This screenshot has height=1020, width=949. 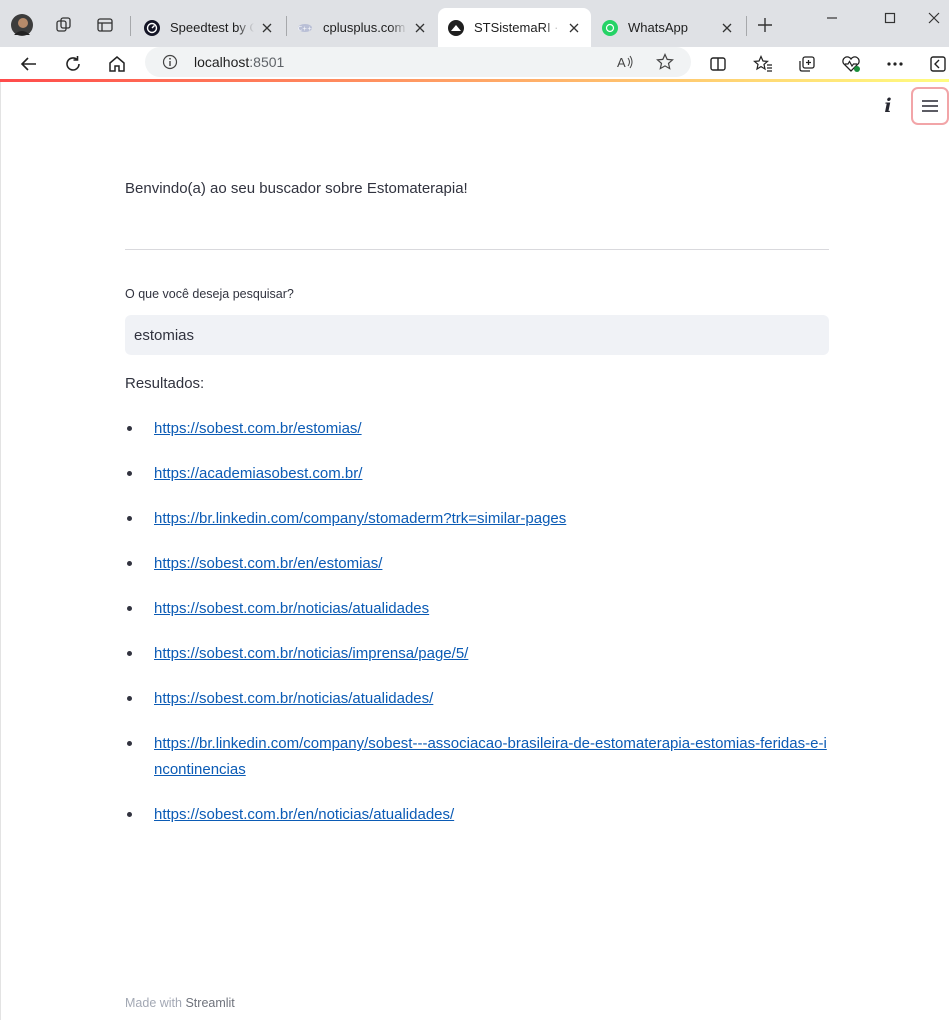 I want to click on sidebar-toggle-button, so click(x=936, y=64).